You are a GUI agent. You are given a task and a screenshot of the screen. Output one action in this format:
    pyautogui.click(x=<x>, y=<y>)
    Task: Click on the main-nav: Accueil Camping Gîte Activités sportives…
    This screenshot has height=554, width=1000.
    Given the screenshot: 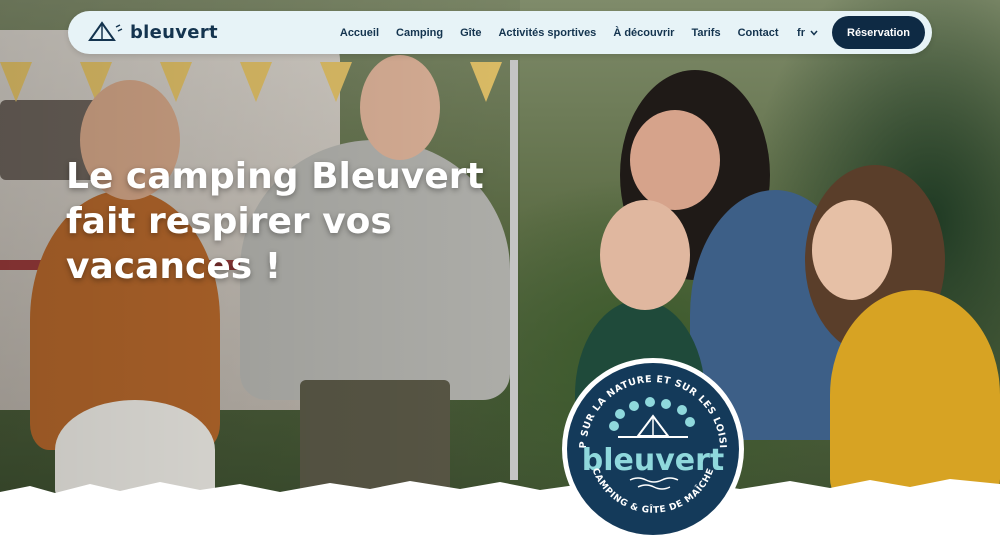 What is the action you would take?
    pyautogui.click(x=628, y=32)
    